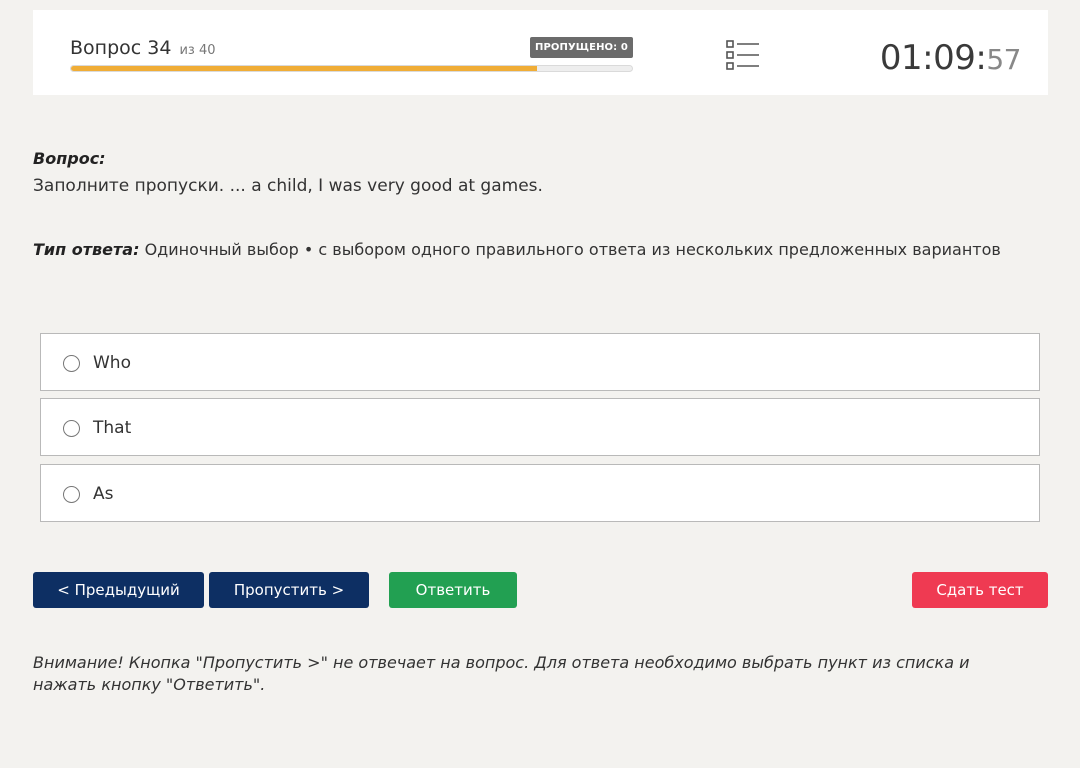 The width and height of the screenshot is (1080, 768). I want to click on question-number: Вопрос 34, so click(121, 48).